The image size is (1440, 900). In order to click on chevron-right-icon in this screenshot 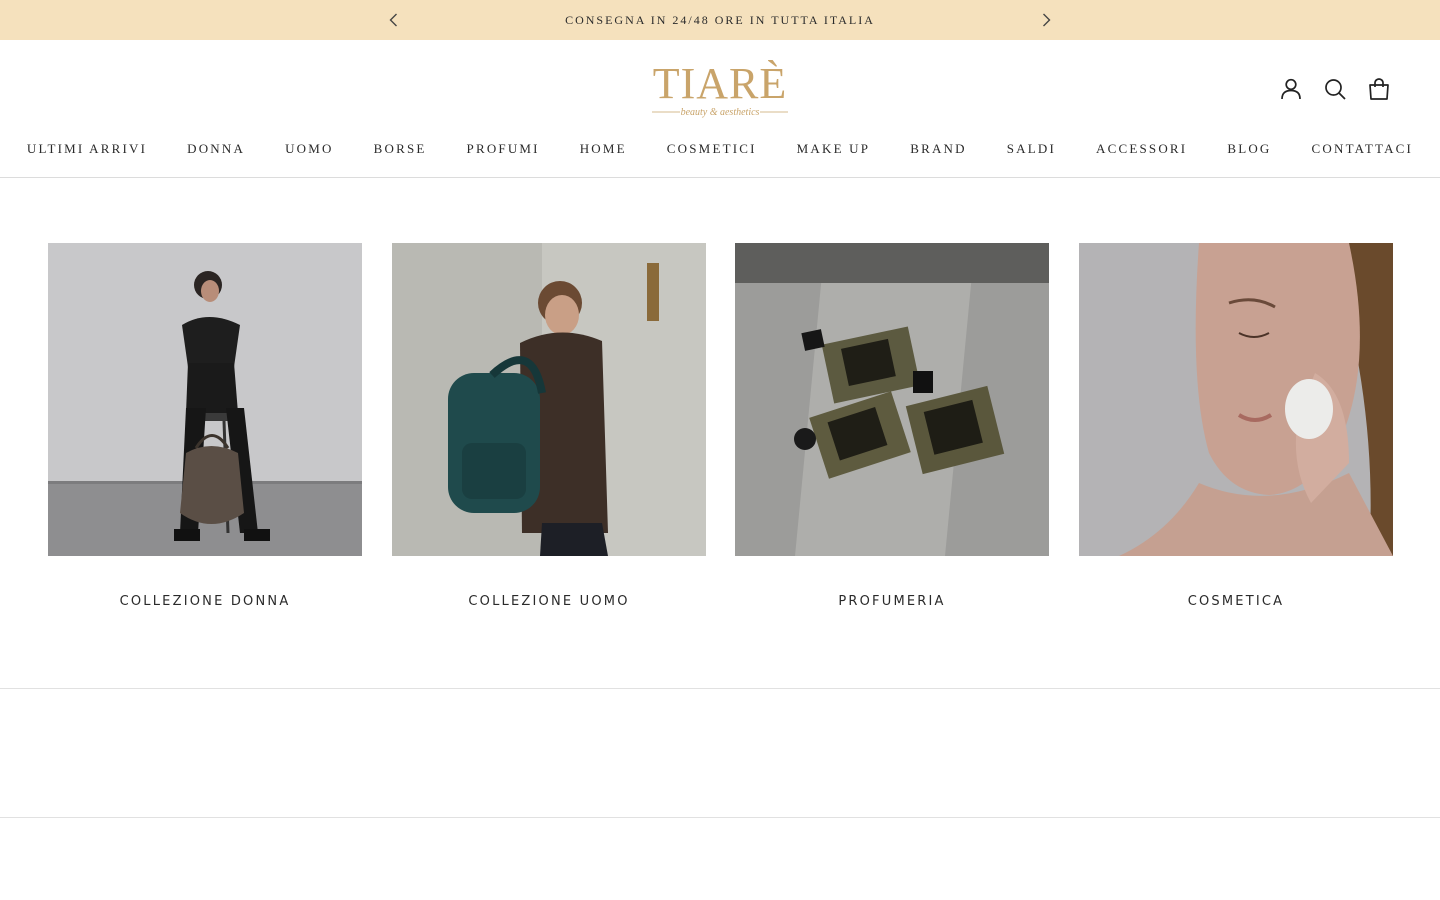, I will do `click(1046, 20)`.